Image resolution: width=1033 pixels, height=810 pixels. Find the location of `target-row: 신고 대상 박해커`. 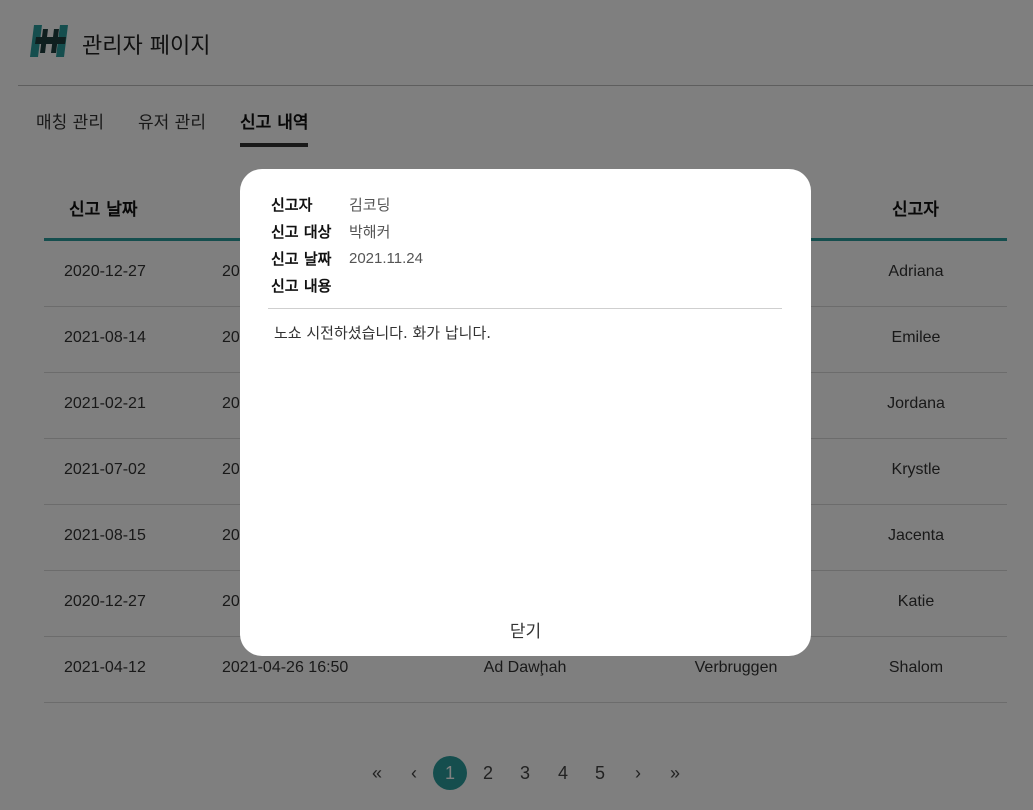

target-row: 신고 대상 박해커 is located at coordinates (347, 231).